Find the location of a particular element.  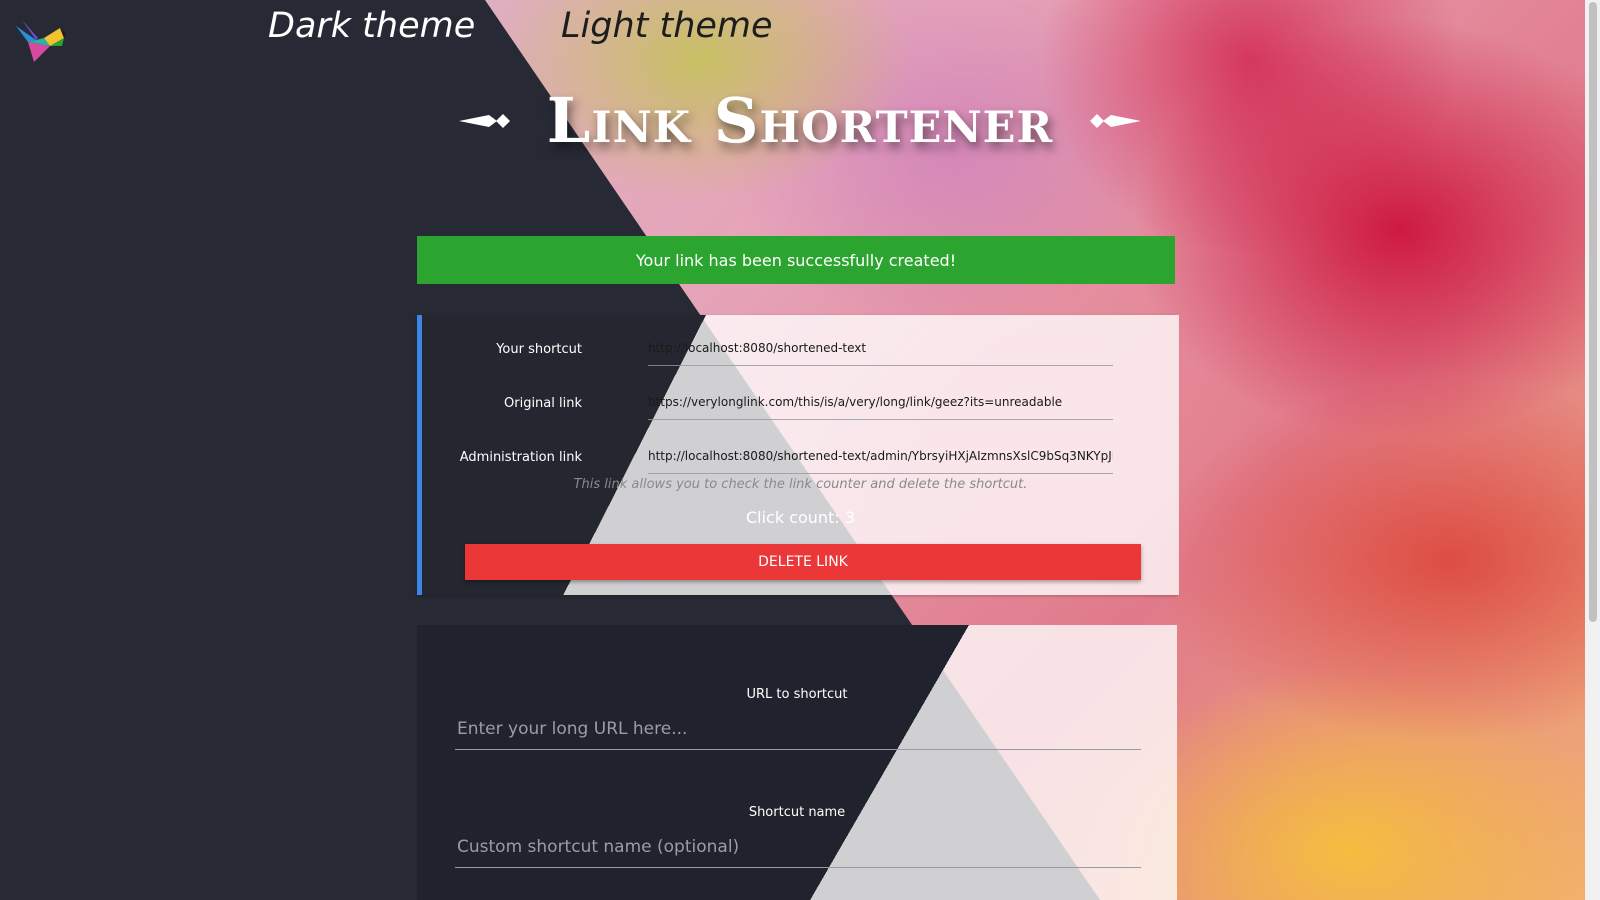

url-input is located at coordinates (798, 729).